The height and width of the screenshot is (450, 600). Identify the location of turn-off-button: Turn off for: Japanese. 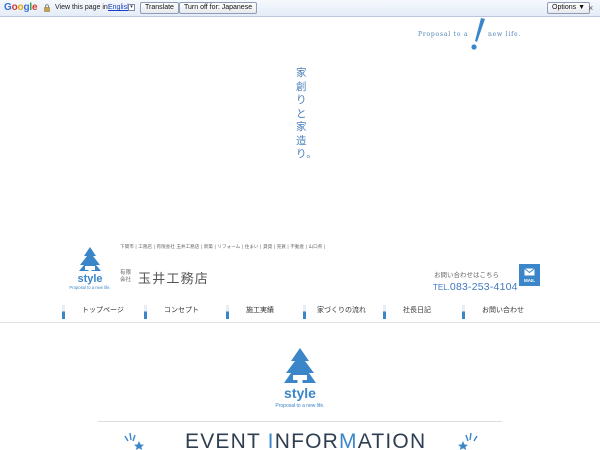
(218, 8).